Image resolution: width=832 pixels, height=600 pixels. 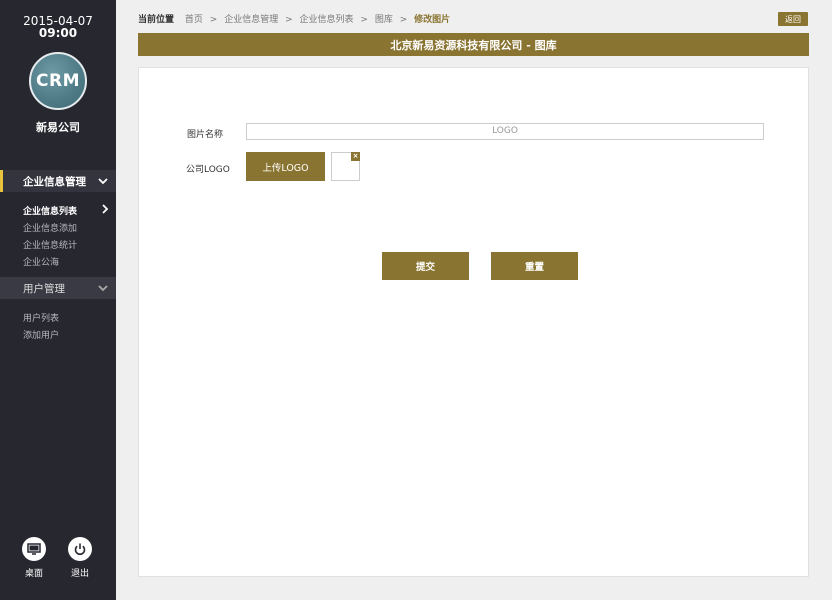 I want to click on back-button: 返回, so click(x=793, y=19).